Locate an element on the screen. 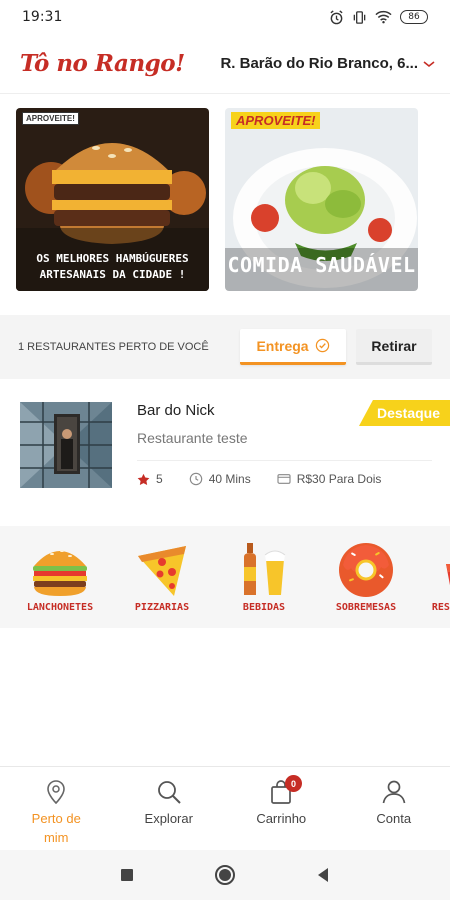 The width and height of the screenshot is (450, 900). nav-perto-de-mim: Perto de mim is located at coordinates (56, 808).